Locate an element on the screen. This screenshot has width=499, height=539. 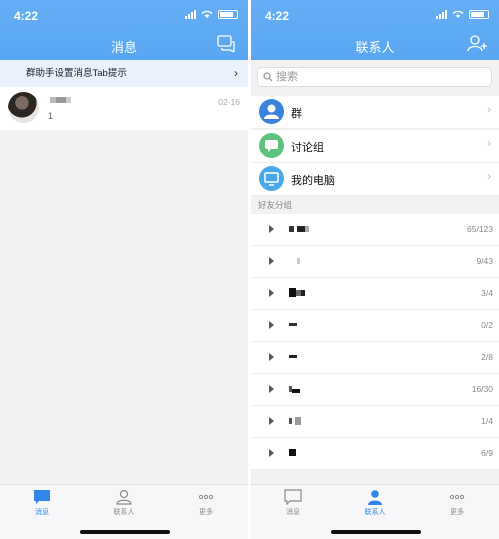
group-count: 2/8 is located at coordinates (487, 357).